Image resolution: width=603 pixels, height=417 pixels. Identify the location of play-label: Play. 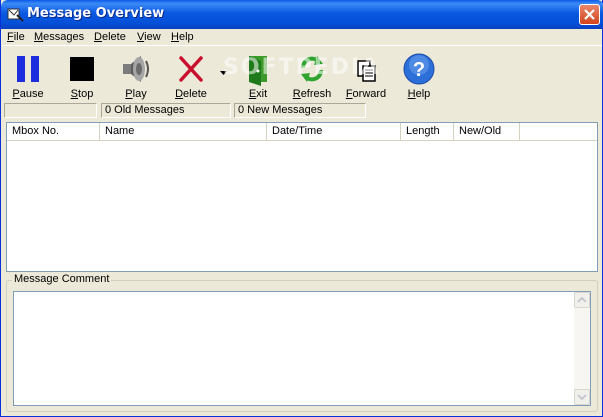
(136, 94).